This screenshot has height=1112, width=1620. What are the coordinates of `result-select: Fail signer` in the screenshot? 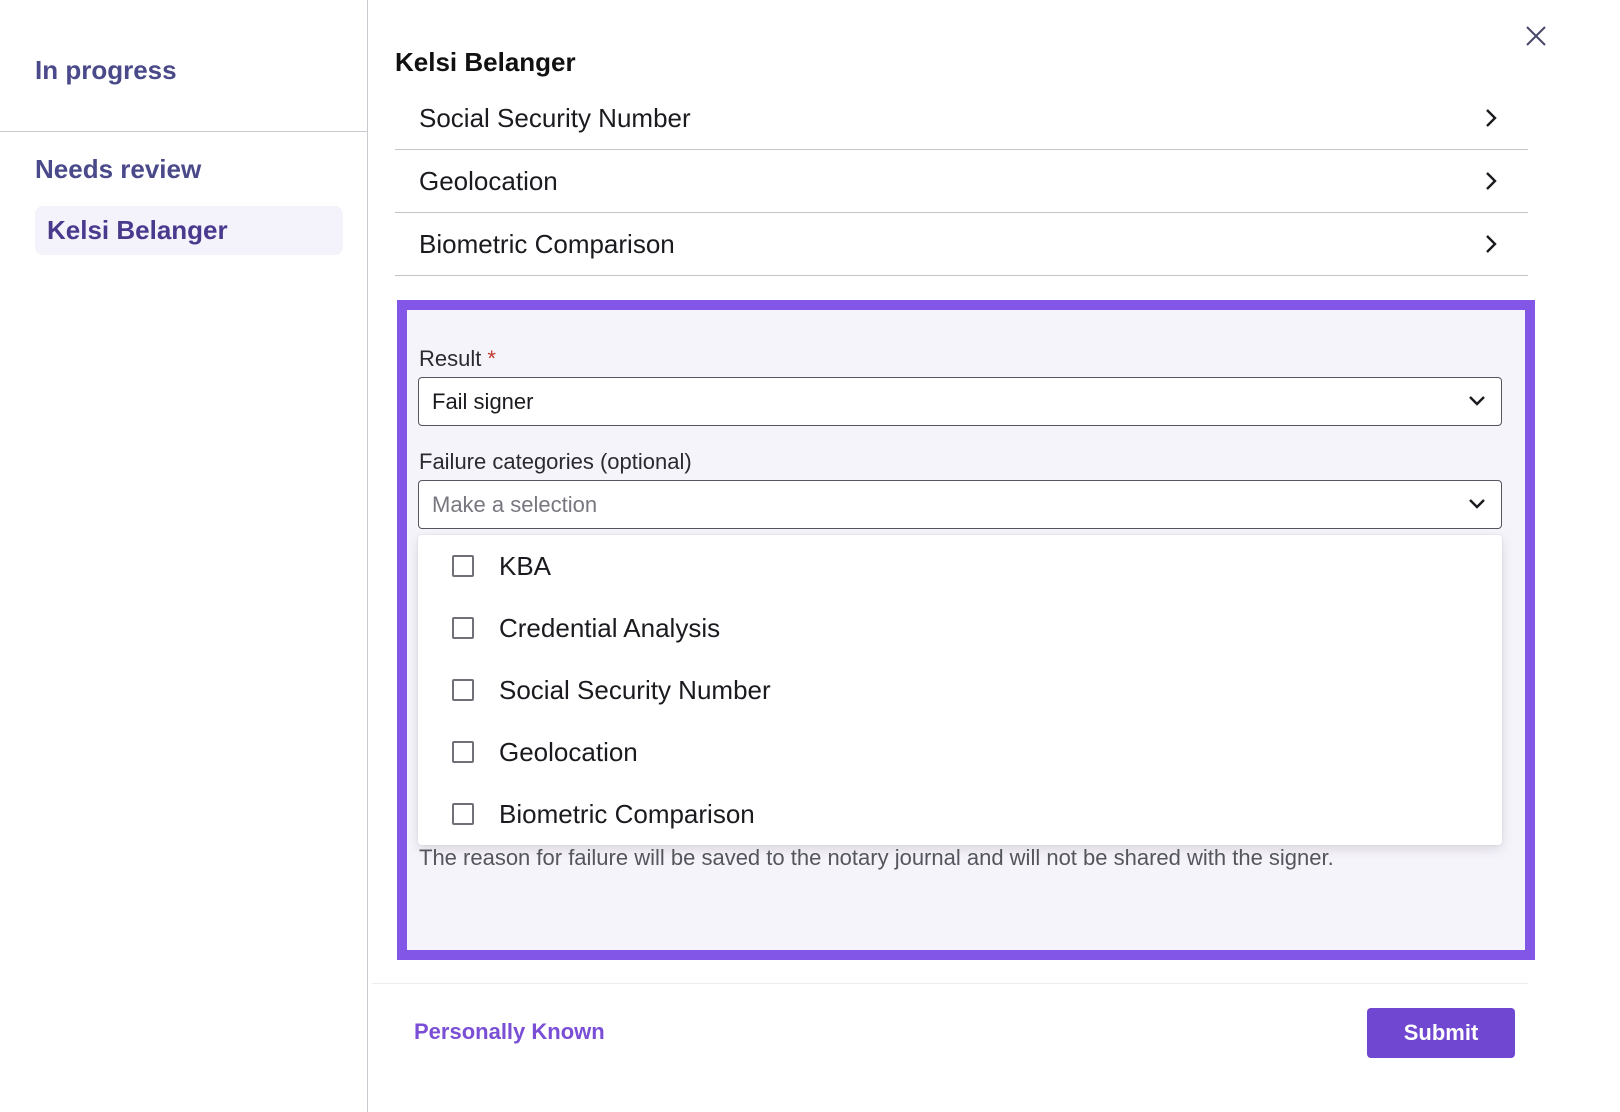 It's located at (960, 401).